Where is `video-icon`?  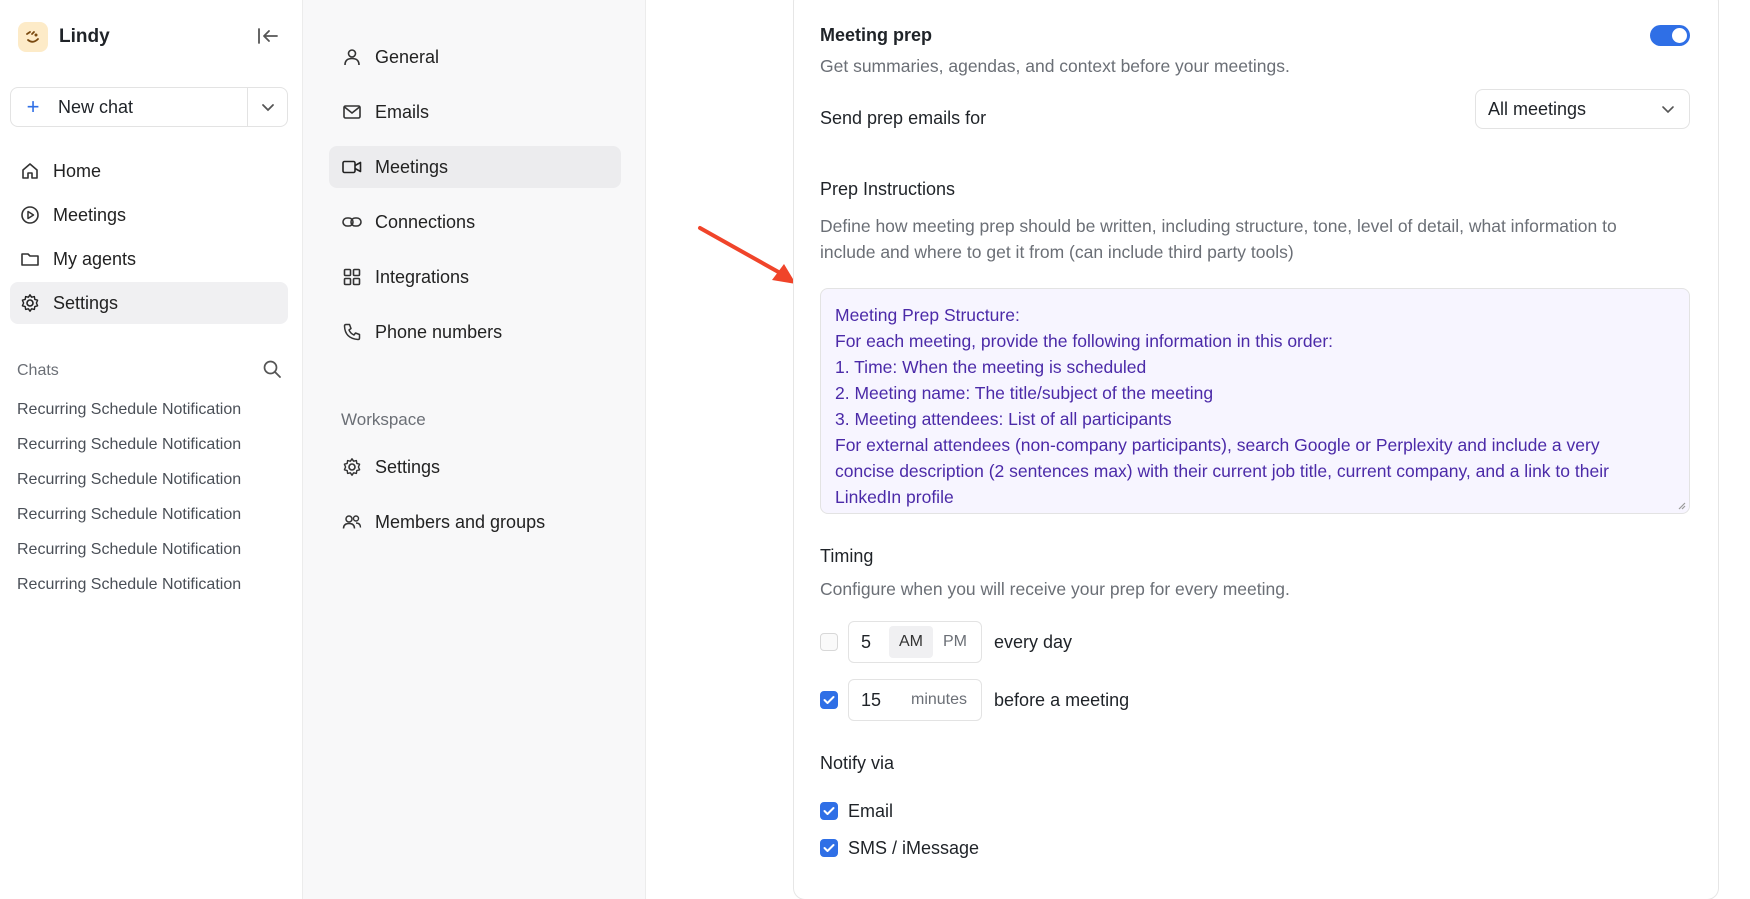
video-icon is located at coordinates (352, 167).